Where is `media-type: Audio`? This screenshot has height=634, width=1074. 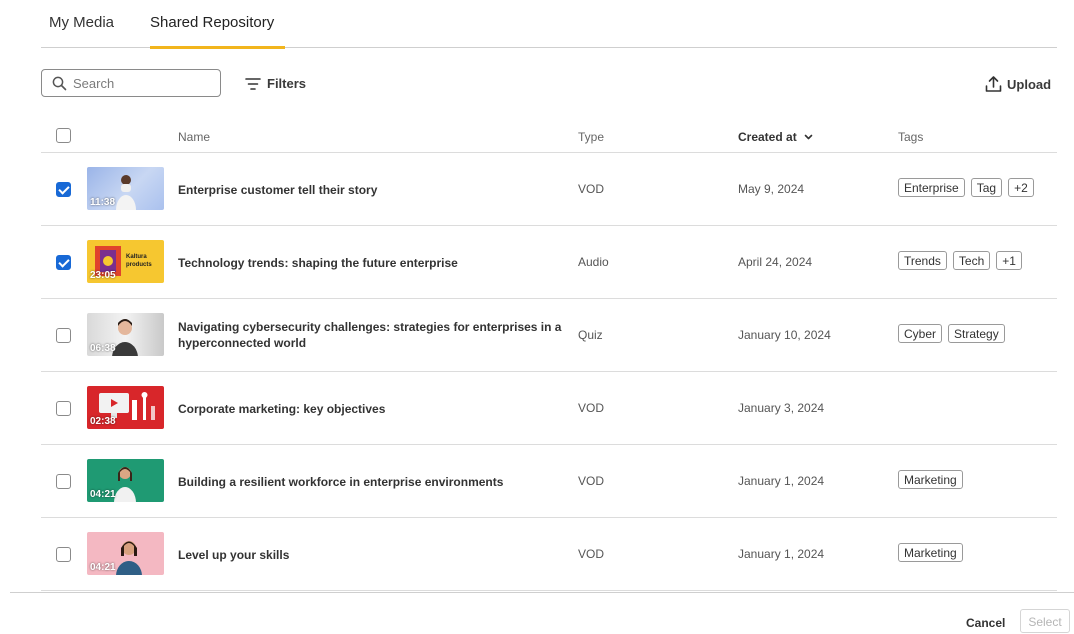 media-type: Audio is located at coordinates (593, 262).